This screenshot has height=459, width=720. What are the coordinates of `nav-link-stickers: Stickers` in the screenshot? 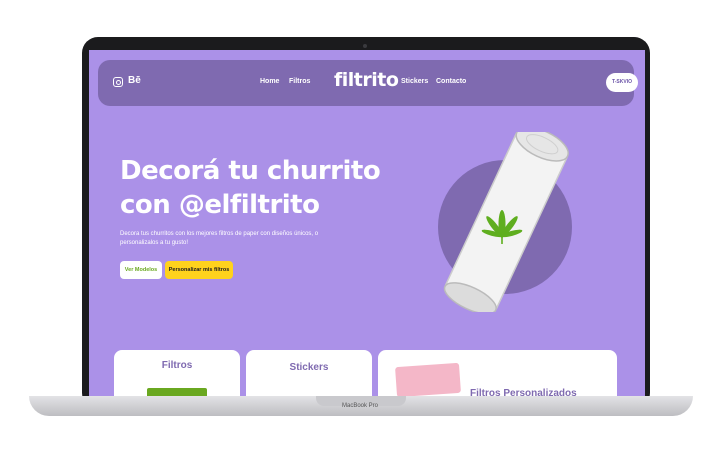 It's located at (414, 81).